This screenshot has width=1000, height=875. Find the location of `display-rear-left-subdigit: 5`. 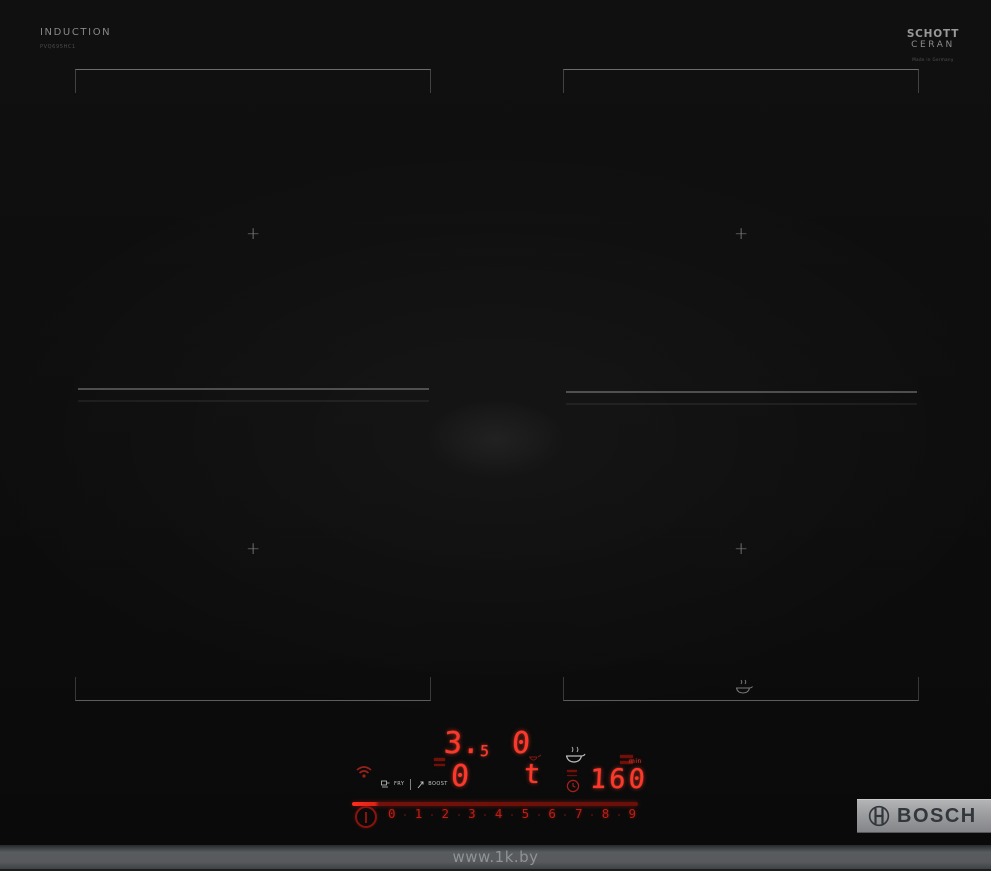

display-rear-left-subdigit: 5 is located at coordinates (484, 751).